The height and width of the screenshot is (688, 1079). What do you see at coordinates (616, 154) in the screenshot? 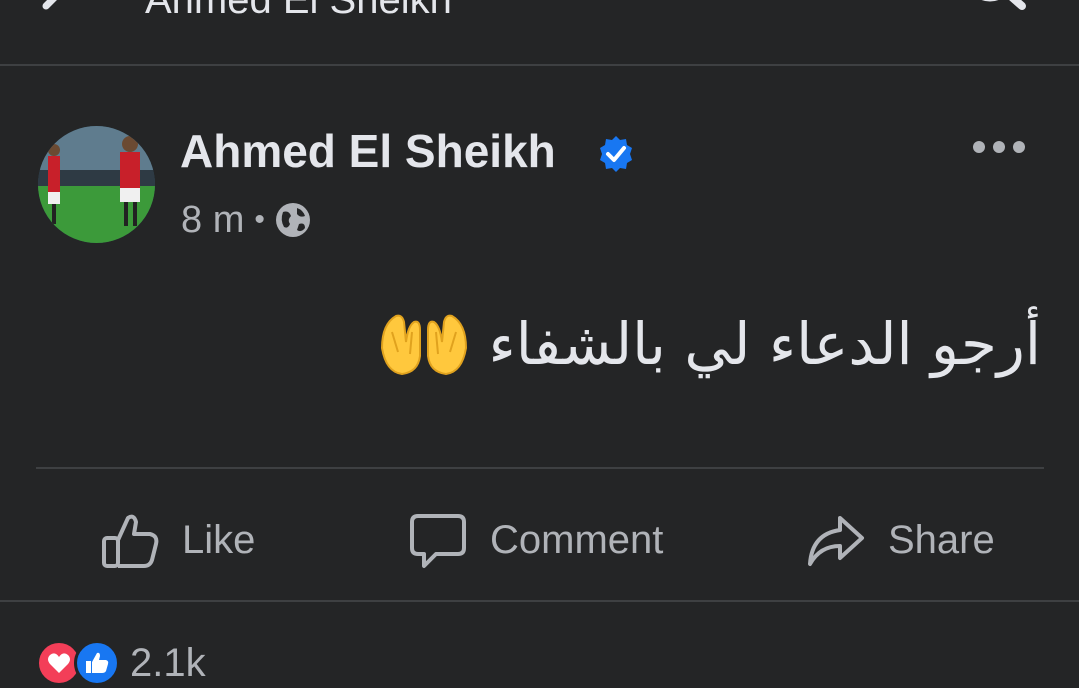
I see `verified-badge-icon` at bounding box center [616, 154].